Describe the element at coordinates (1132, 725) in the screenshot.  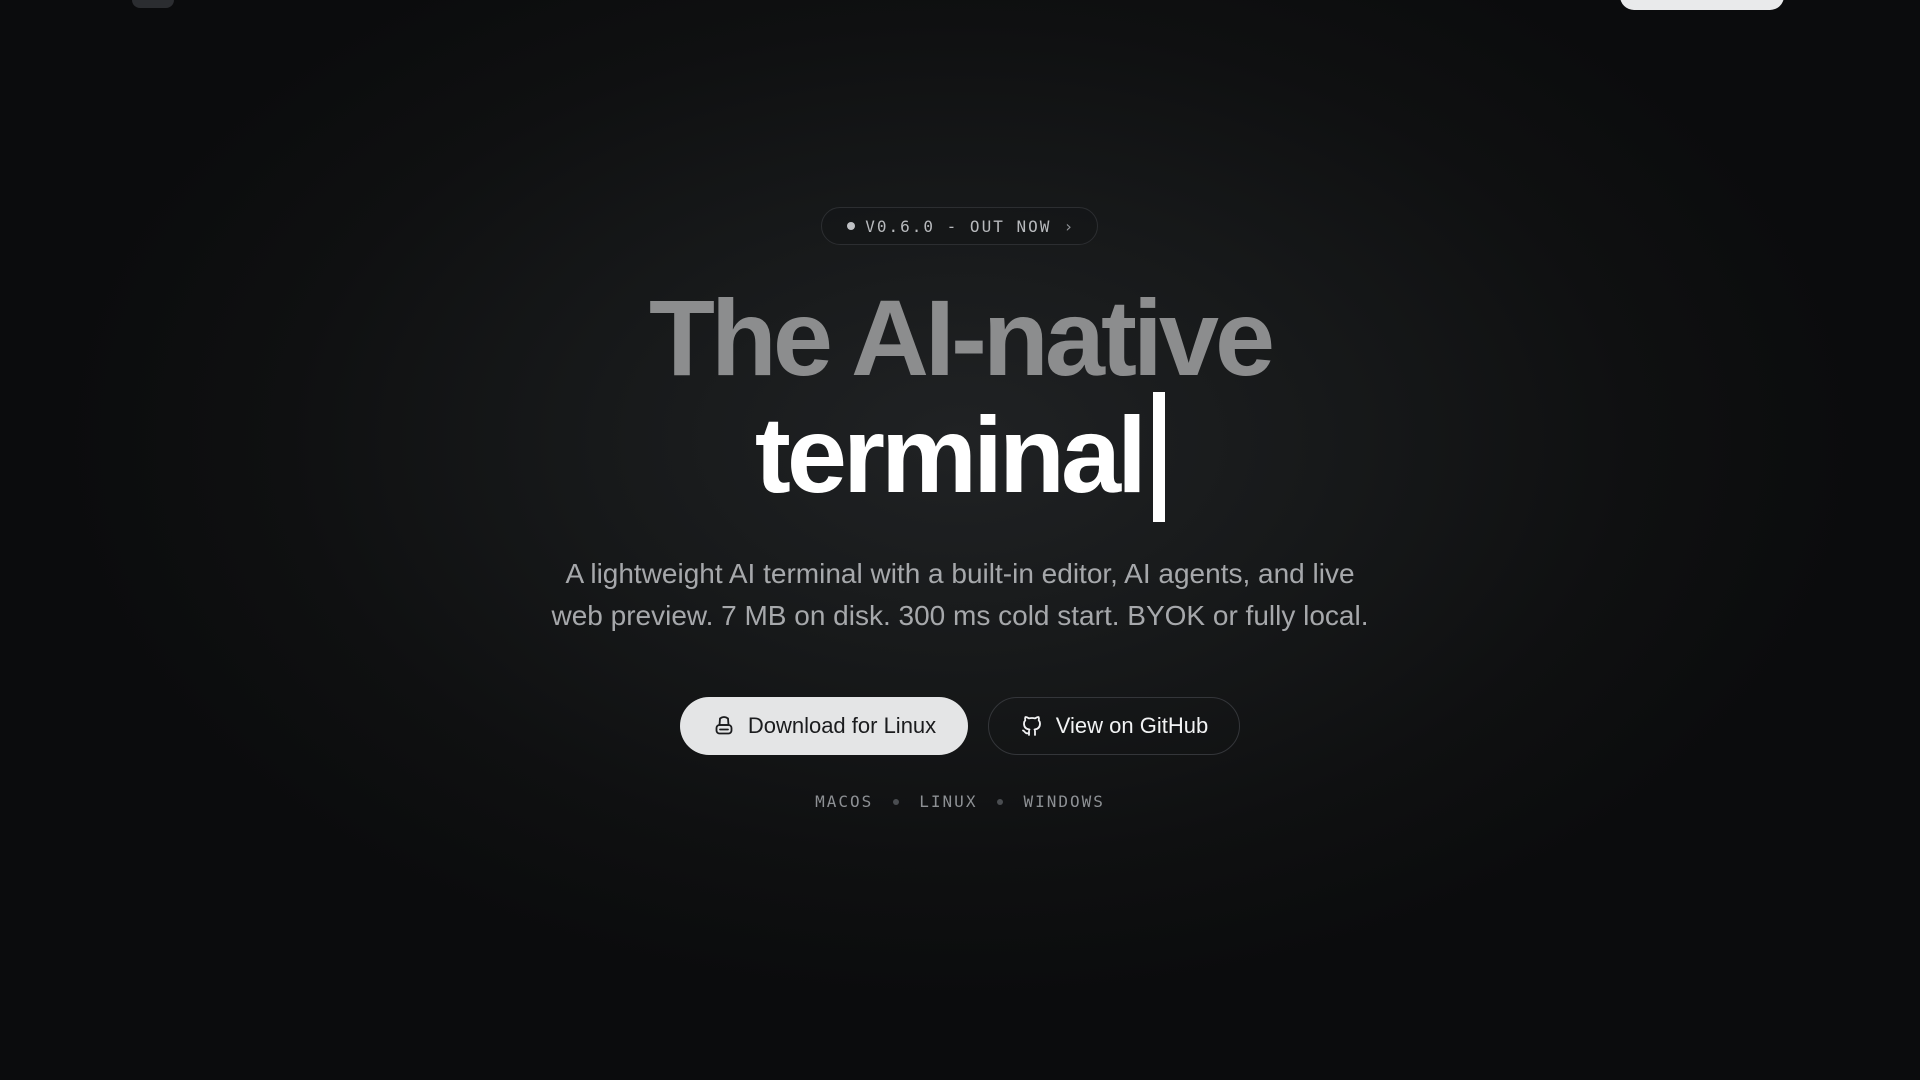
I see `github-button-label: View on GitHub` at that location.